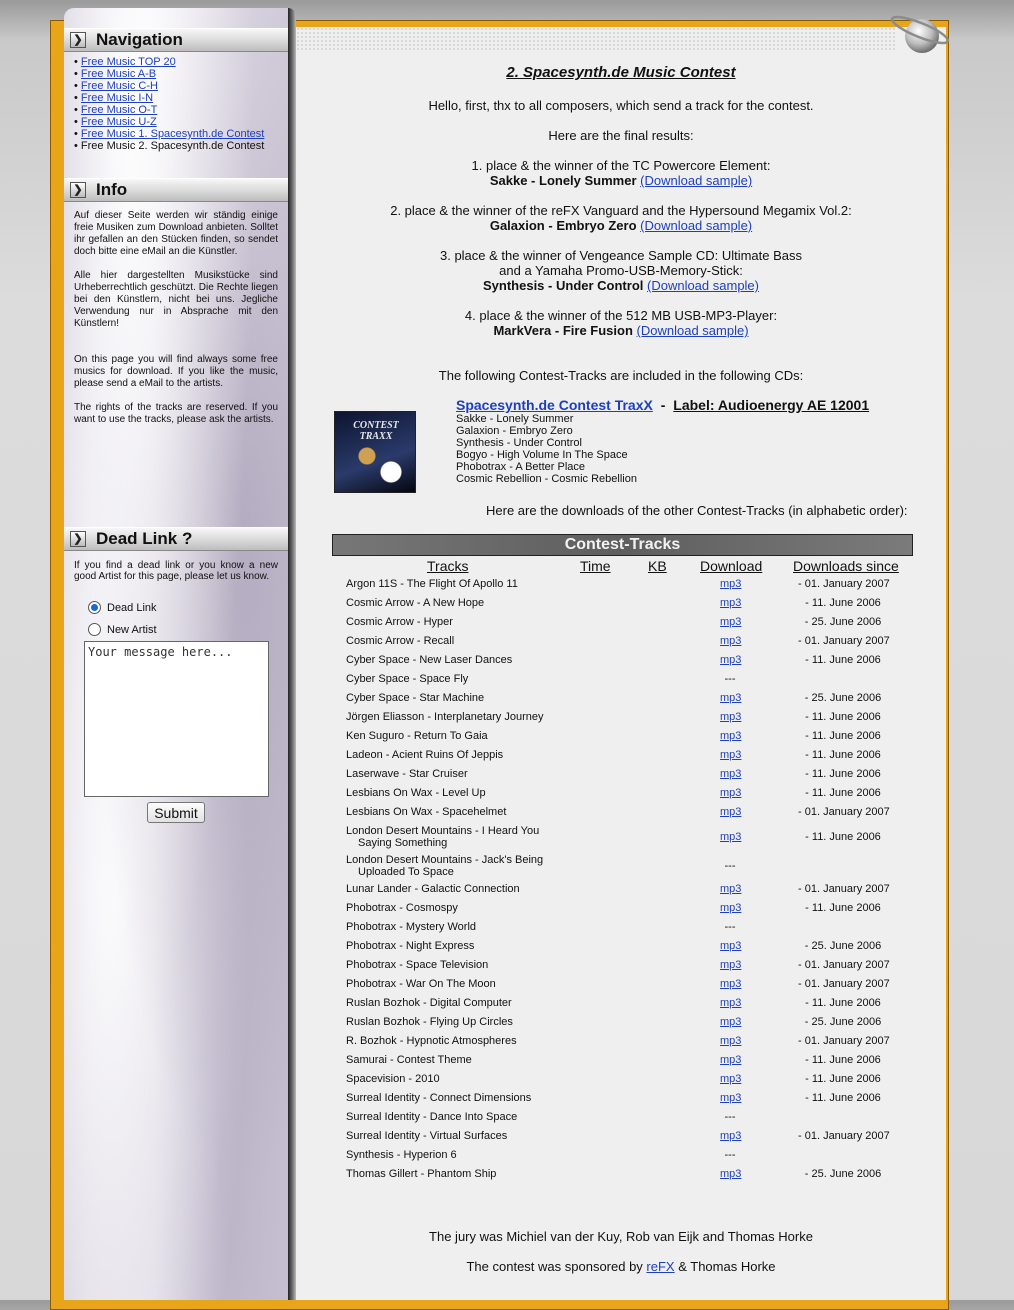 The width and height of the screenshot is (1014, 1310). I want to click on radio-dead-link: Dead Link, so click(122, 607).